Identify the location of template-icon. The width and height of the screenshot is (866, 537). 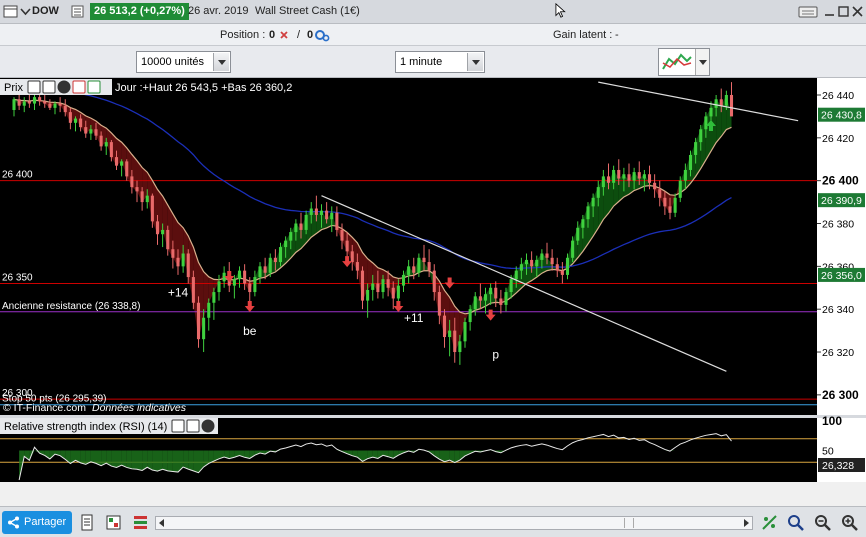
(113, 522).